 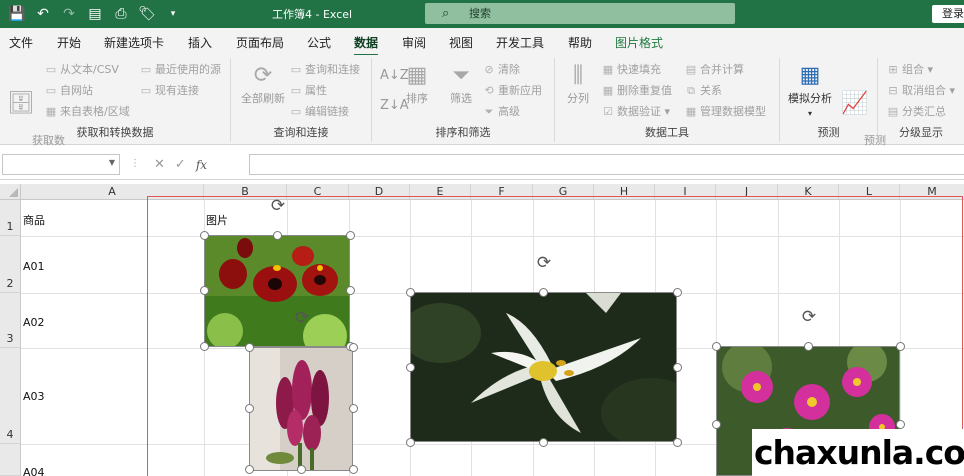 I want to click on chevron-down-icon: ▼, so click(x=112, y=162).